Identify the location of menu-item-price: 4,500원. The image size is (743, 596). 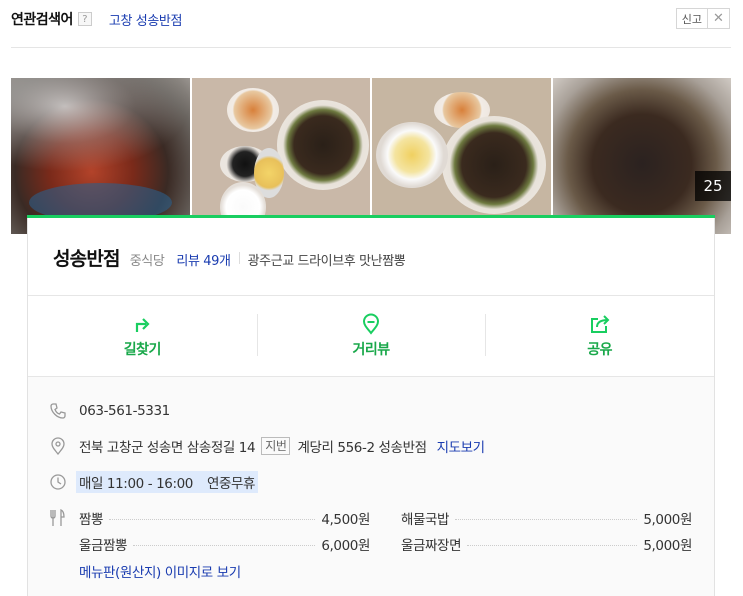
(345, 520).